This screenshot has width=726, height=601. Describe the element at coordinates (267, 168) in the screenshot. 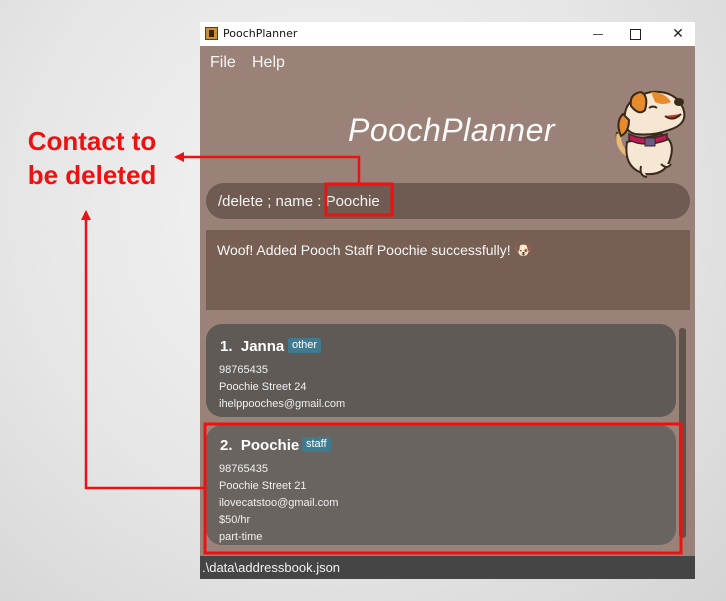

I see `arrow-from-command` at that location.